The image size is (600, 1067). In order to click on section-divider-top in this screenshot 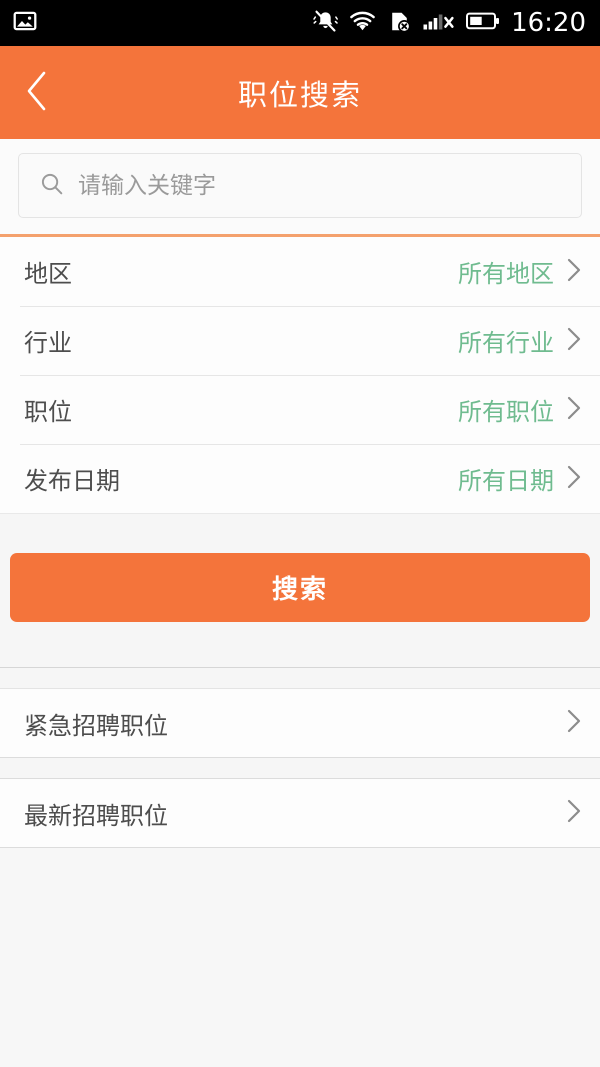, I will do `click(300, 678)`.